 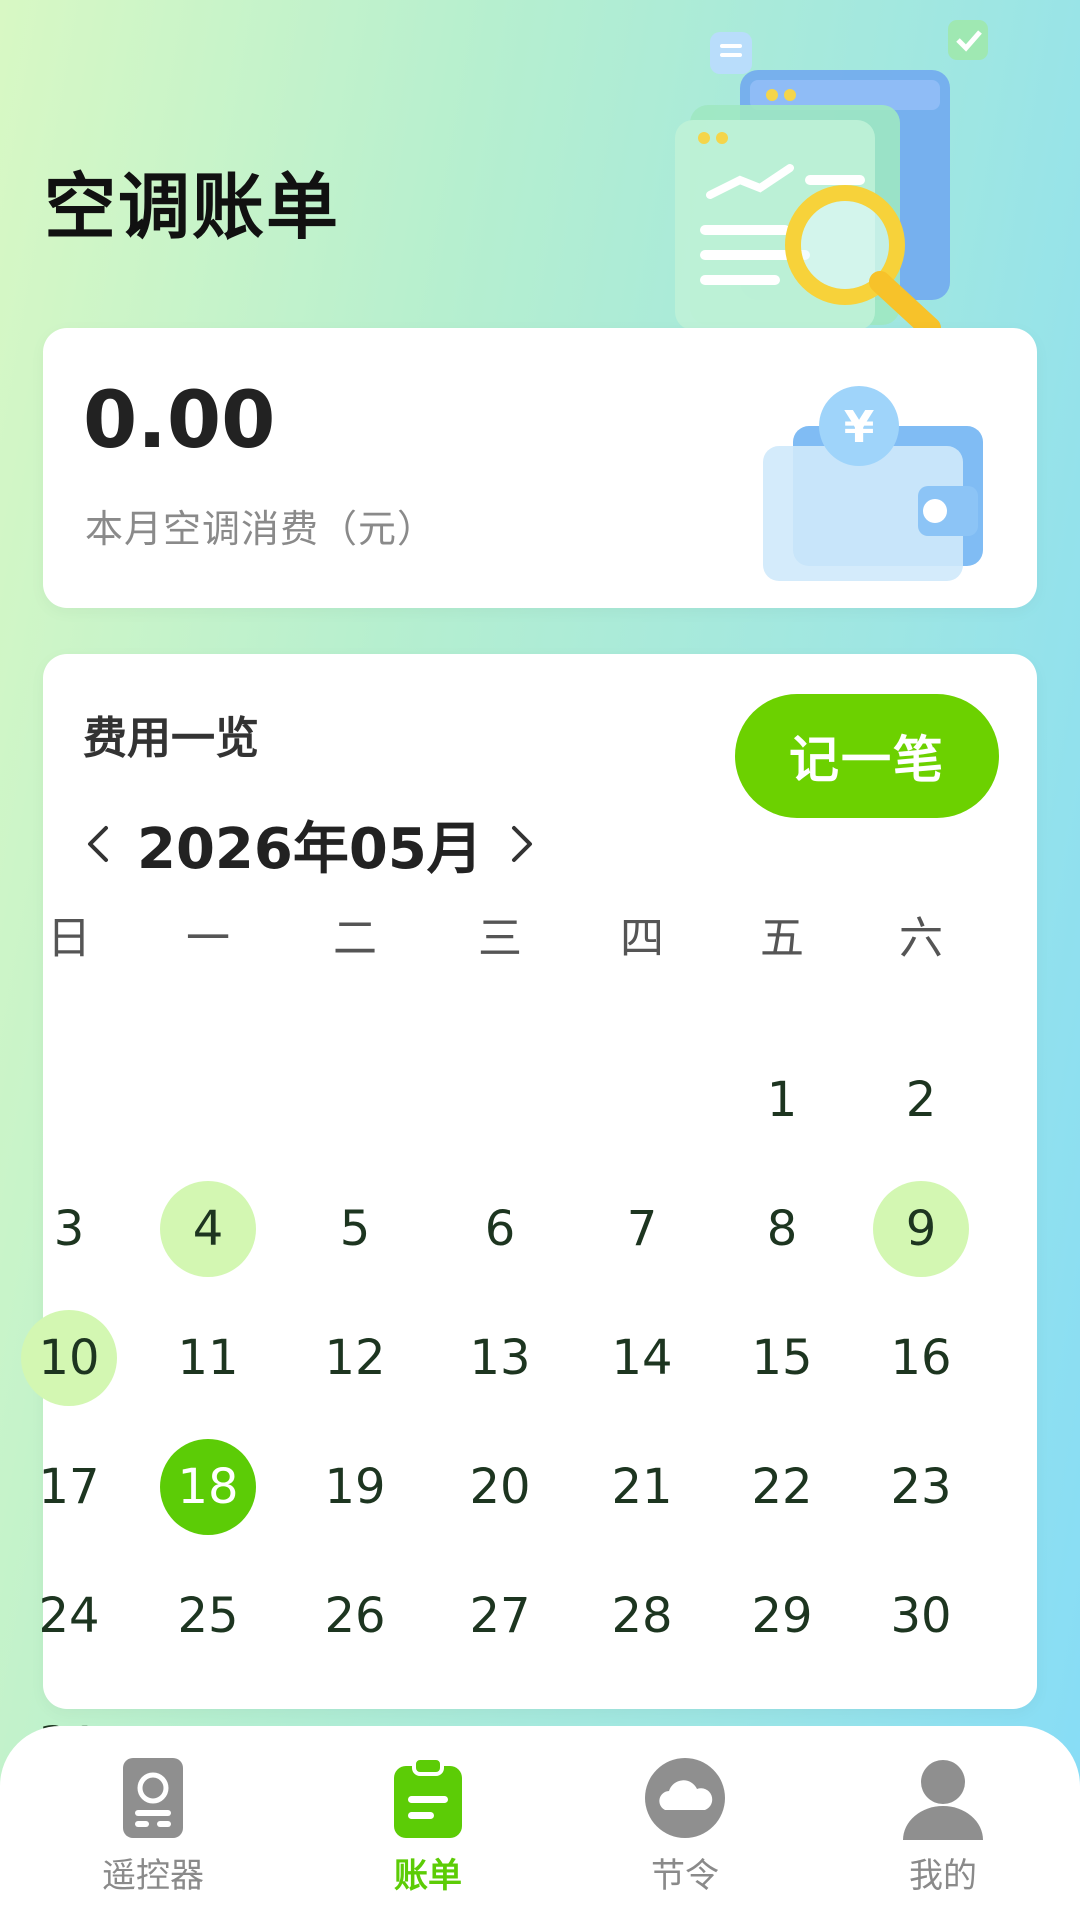 I want to click on chevron-left-icon, so click(x=98, y=844).